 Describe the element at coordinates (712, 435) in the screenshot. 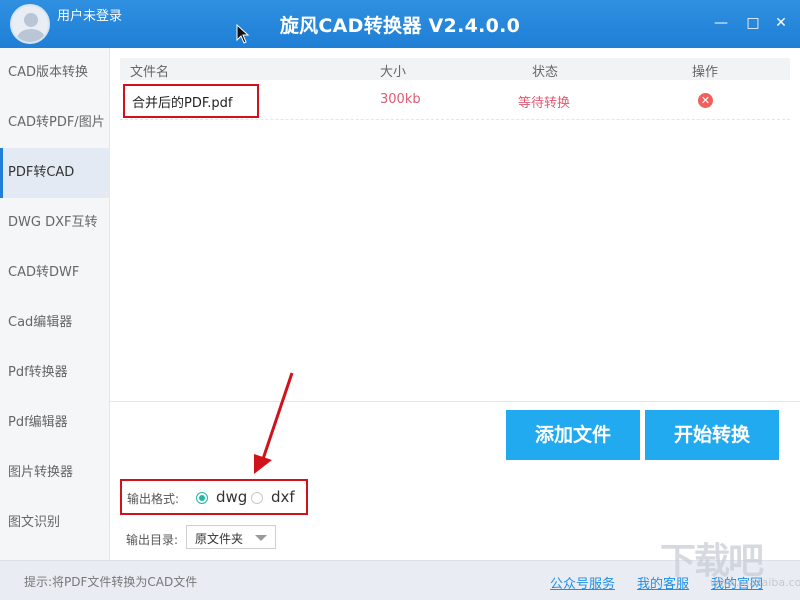

I see `start-convert-button: 开始转换` at that location.